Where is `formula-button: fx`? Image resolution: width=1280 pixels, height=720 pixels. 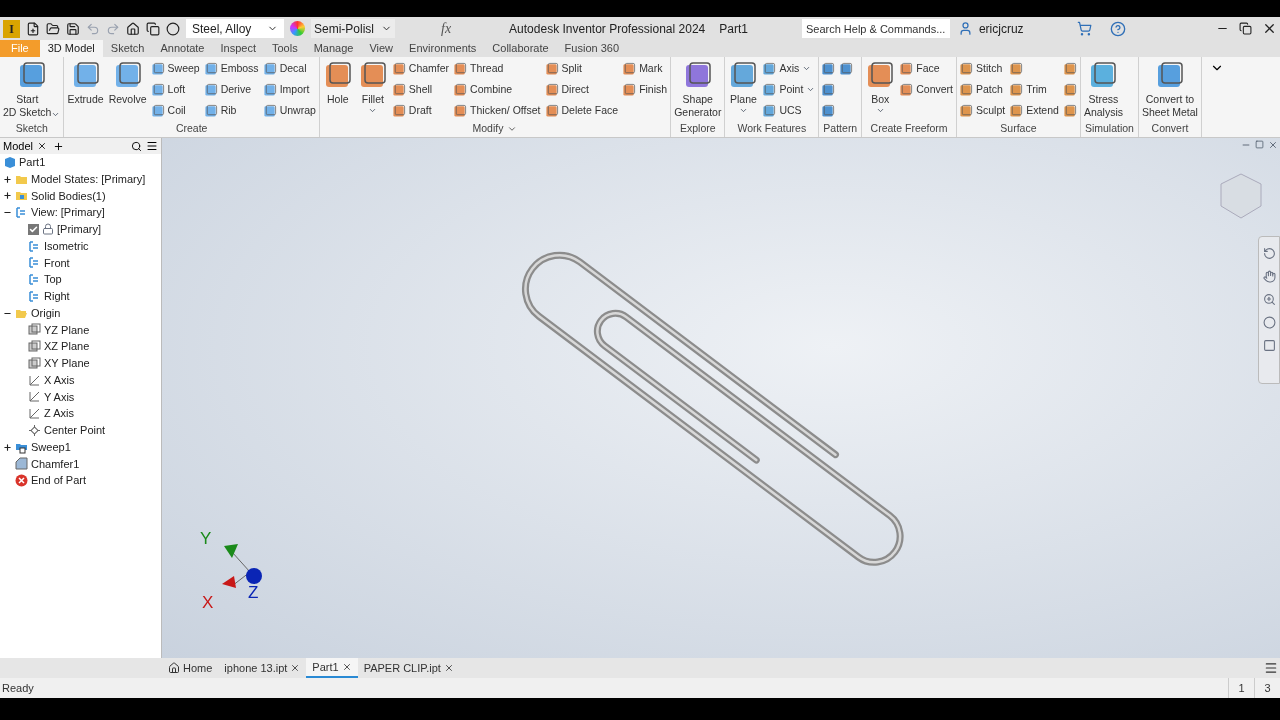 formula-button: fx is located at coordinates (446, 28).